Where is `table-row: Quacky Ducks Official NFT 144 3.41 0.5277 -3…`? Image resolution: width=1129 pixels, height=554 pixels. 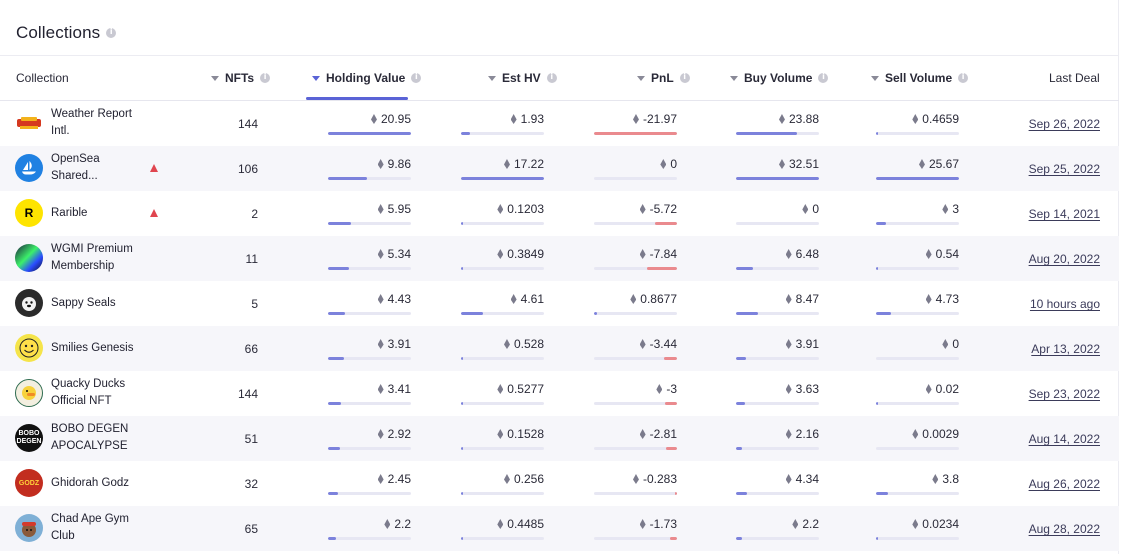
table-row: Quacky Ducks Official NFT 144 3.41 0.5277 -3… is located at coordinates (559, 393).